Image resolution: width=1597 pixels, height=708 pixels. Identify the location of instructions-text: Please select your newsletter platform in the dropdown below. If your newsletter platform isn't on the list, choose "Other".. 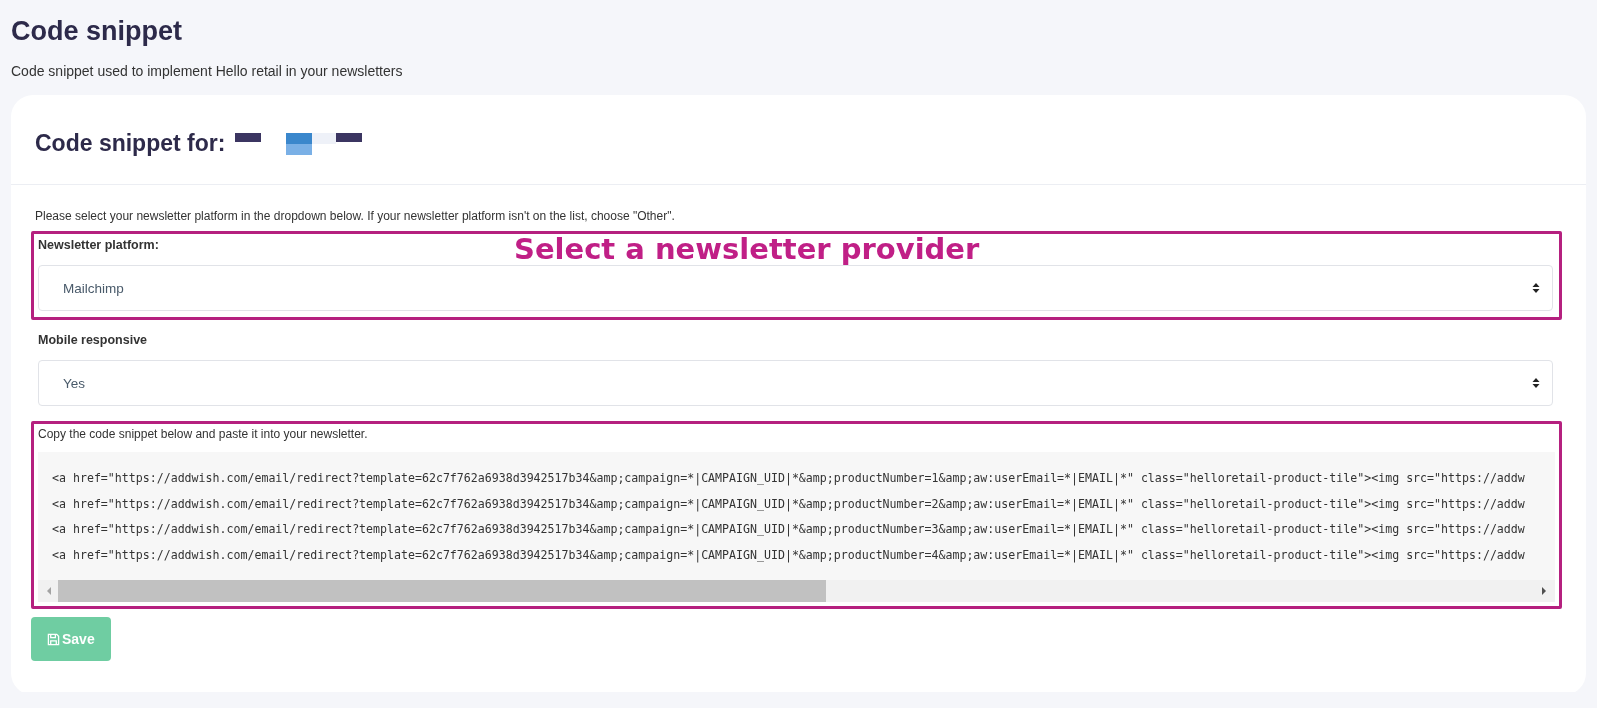
(355, 216).